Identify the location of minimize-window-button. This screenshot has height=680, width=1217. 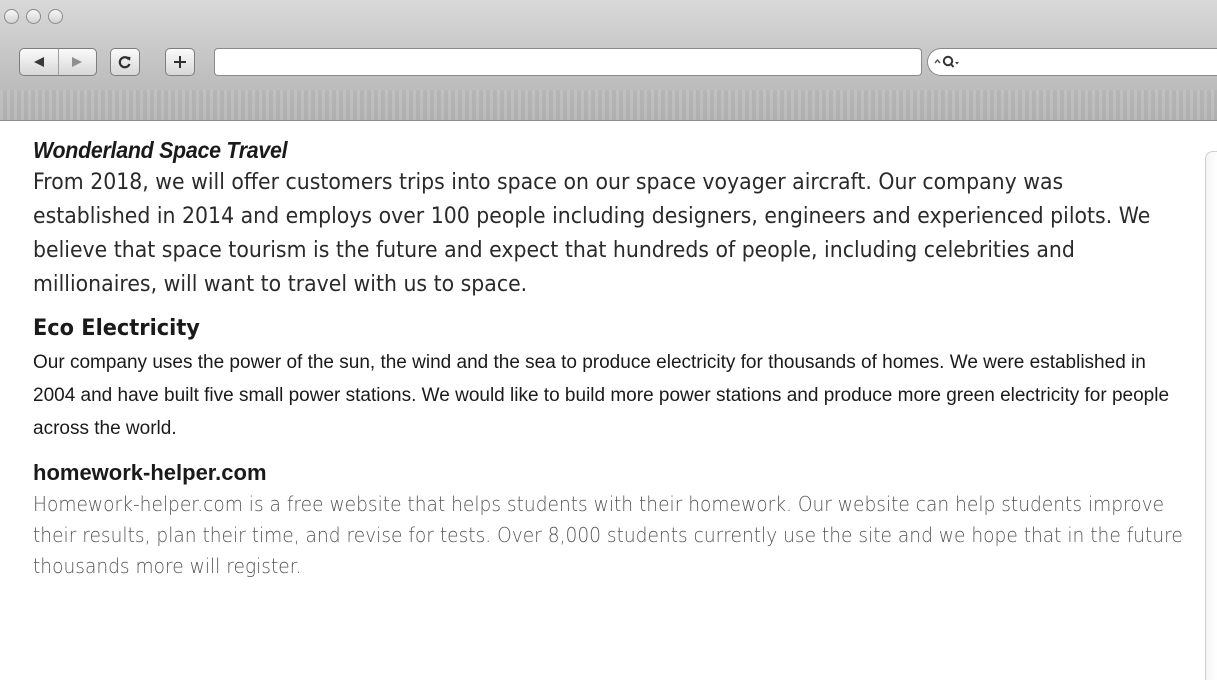
(33, 16).